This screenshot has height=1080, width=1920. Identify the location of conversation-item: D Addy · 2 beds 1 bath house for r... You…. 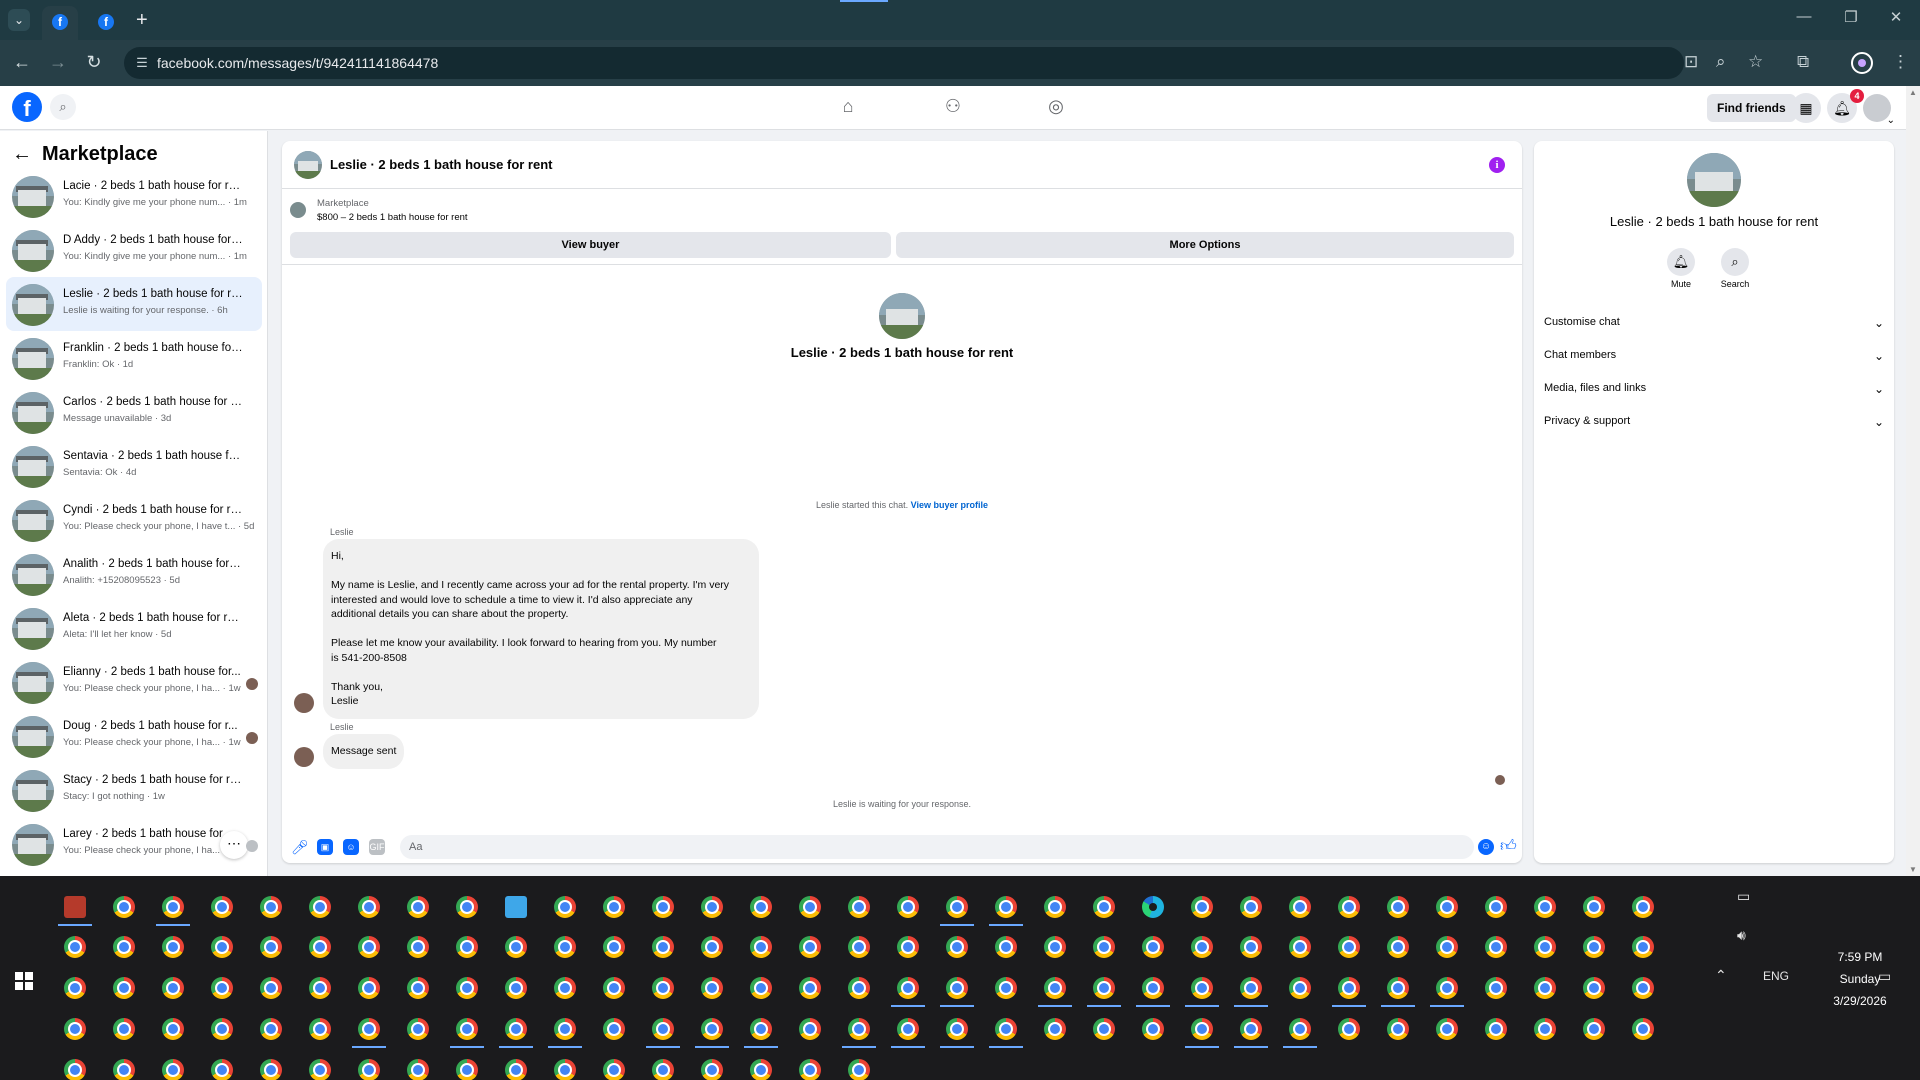
(134, 250).